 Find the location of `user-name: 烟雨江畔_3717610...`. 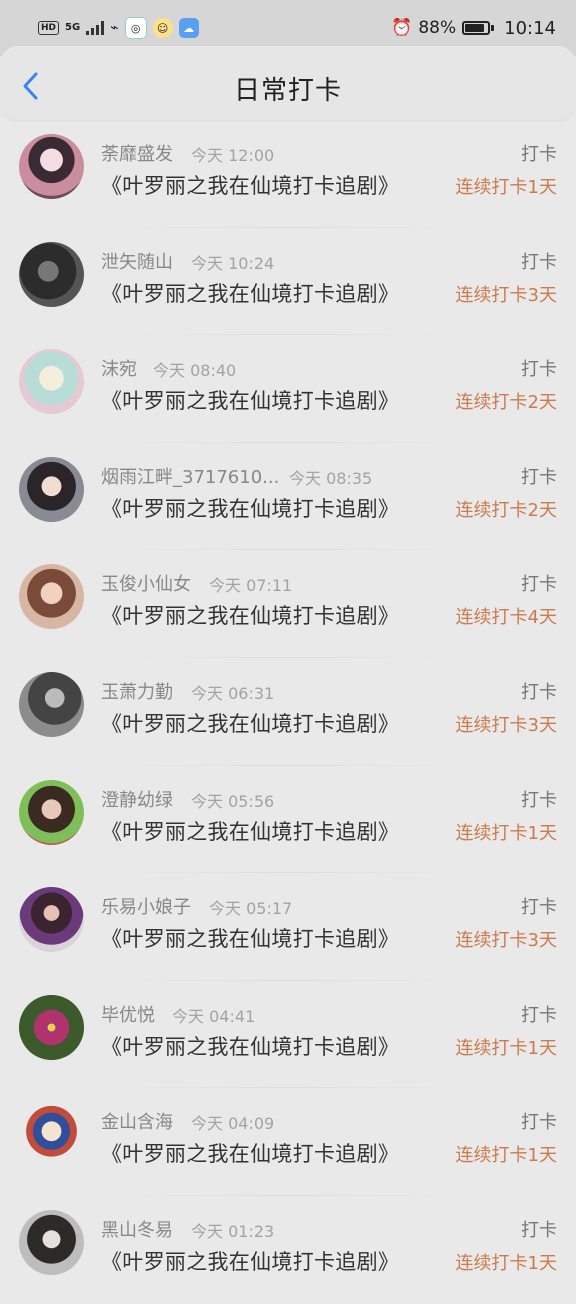

user-name: 烟雨江畔_3717610... is located at coordinates (190, 476).